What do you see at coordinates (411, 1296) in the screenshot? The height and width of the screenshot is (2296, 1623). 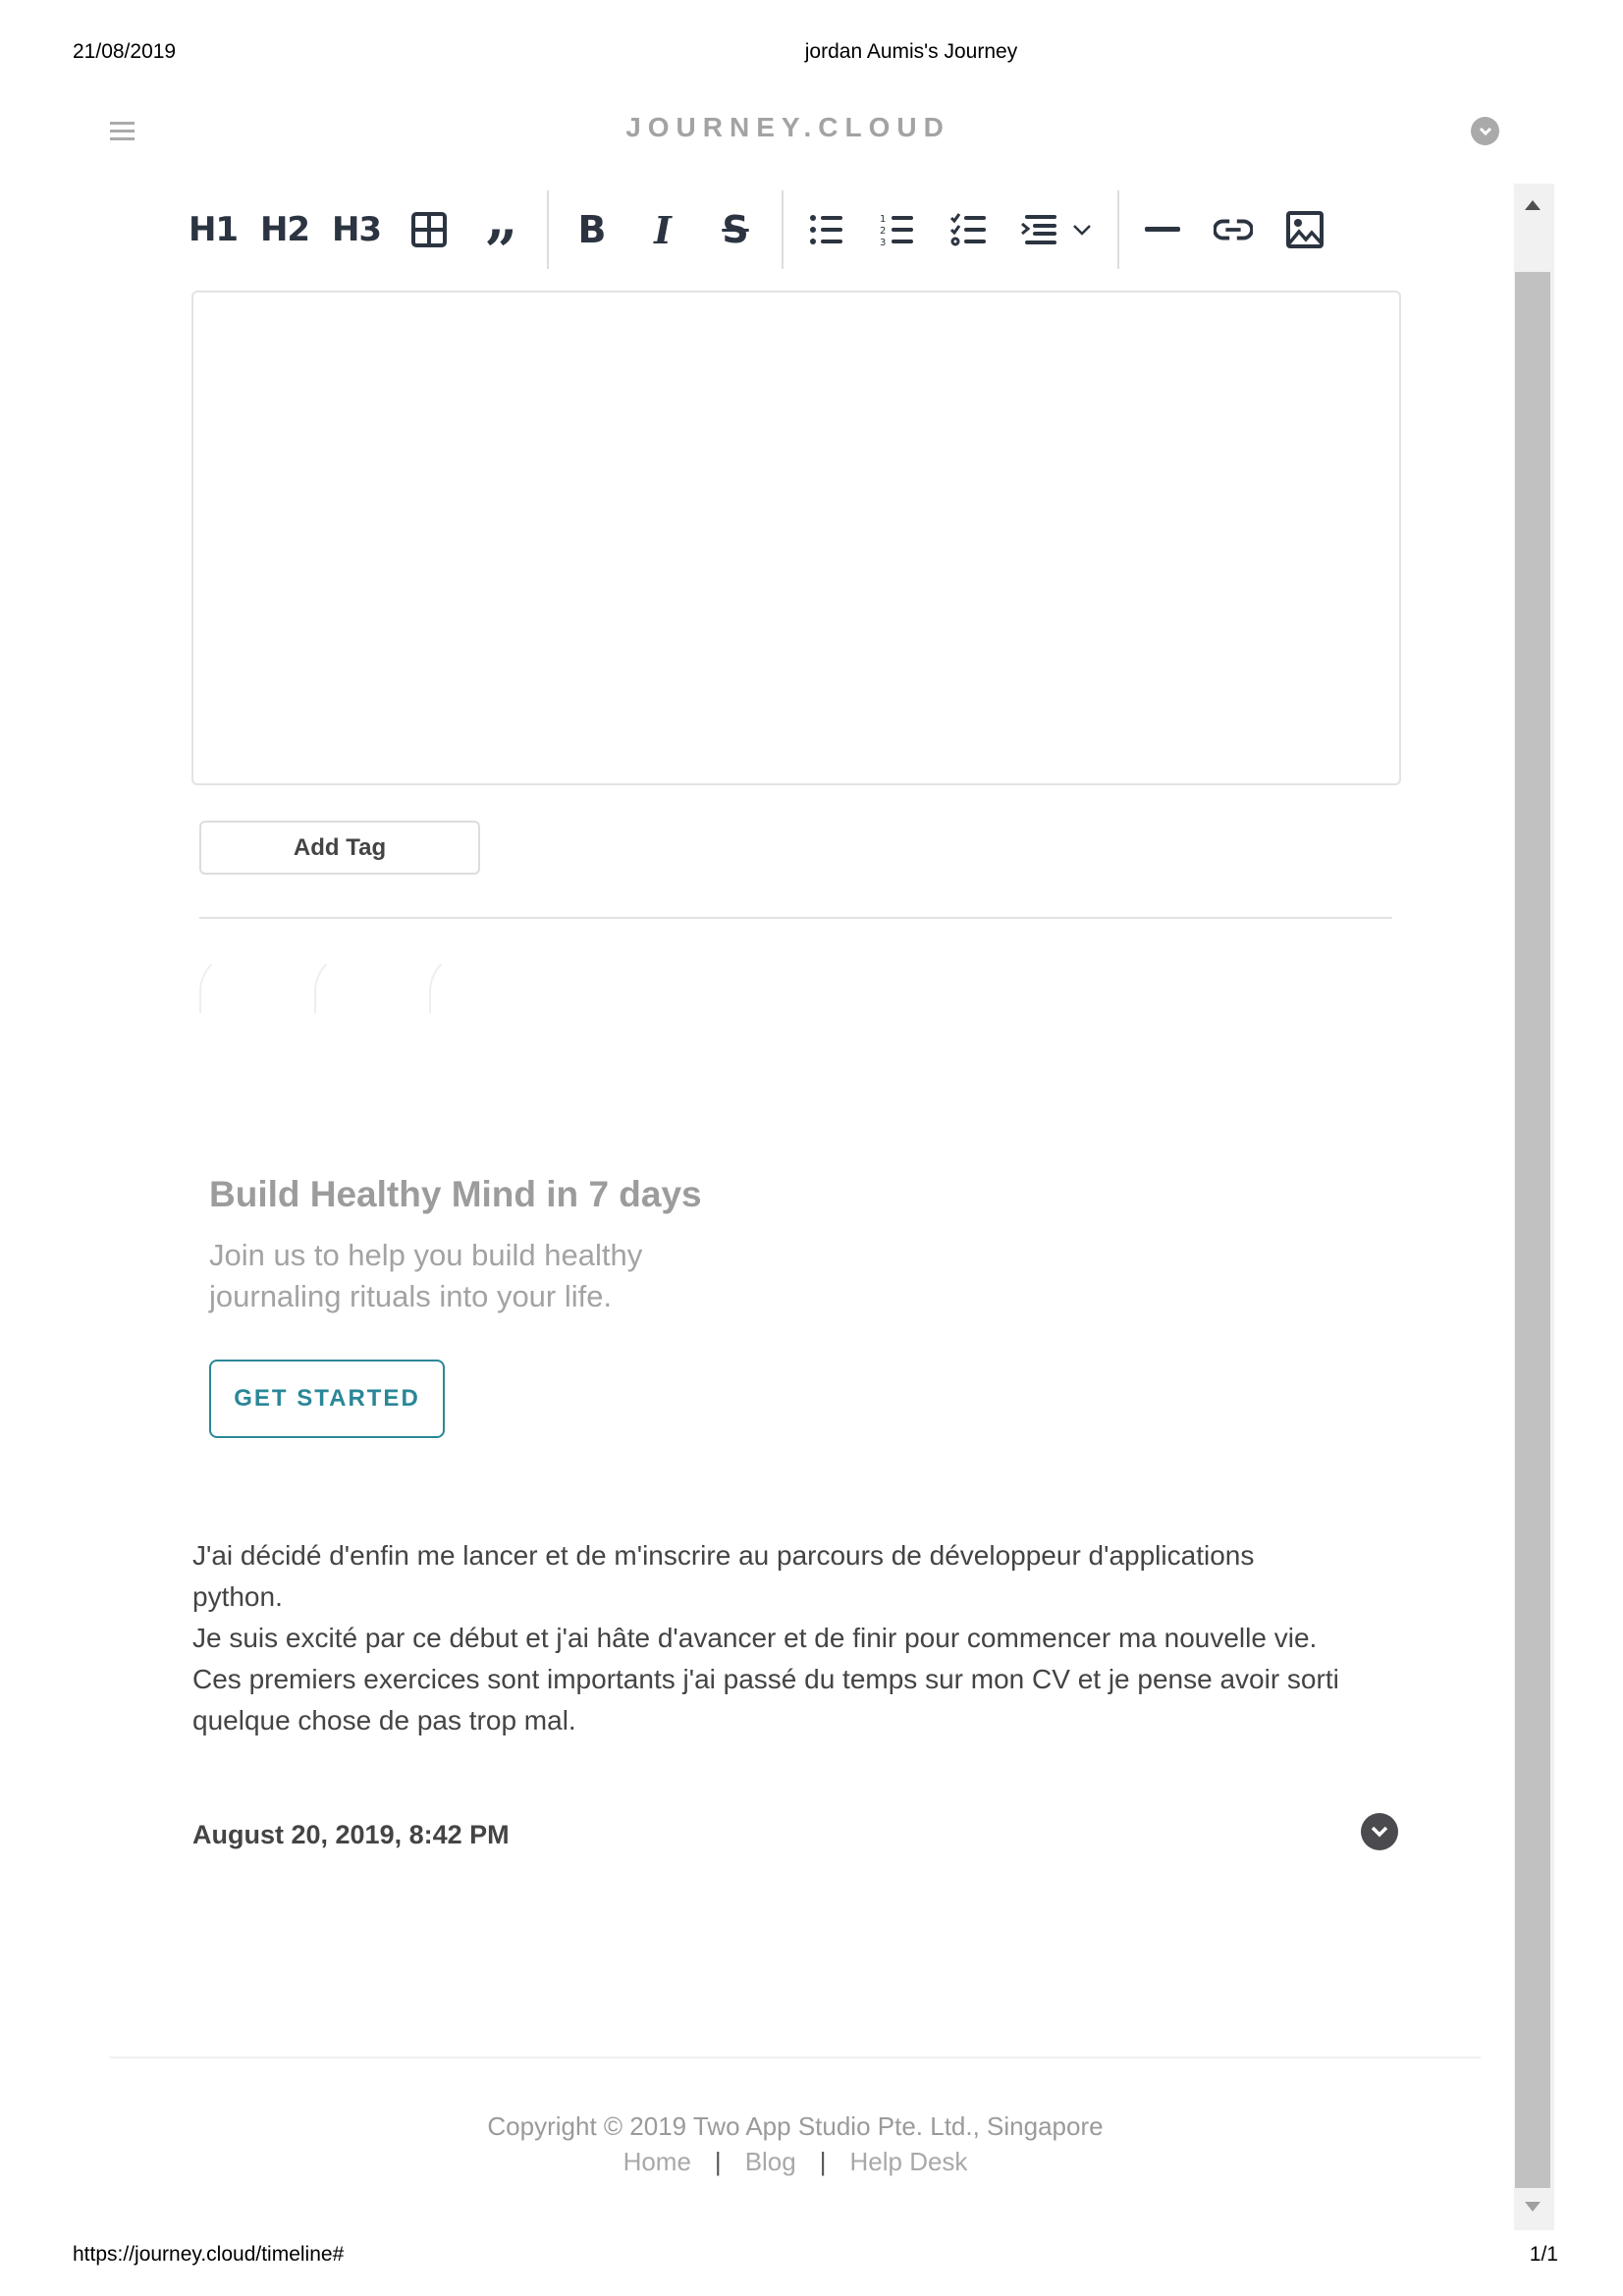 I see `promo-subtitle-line: journaling rituals into your life.` at bounding box center [411, 1296].